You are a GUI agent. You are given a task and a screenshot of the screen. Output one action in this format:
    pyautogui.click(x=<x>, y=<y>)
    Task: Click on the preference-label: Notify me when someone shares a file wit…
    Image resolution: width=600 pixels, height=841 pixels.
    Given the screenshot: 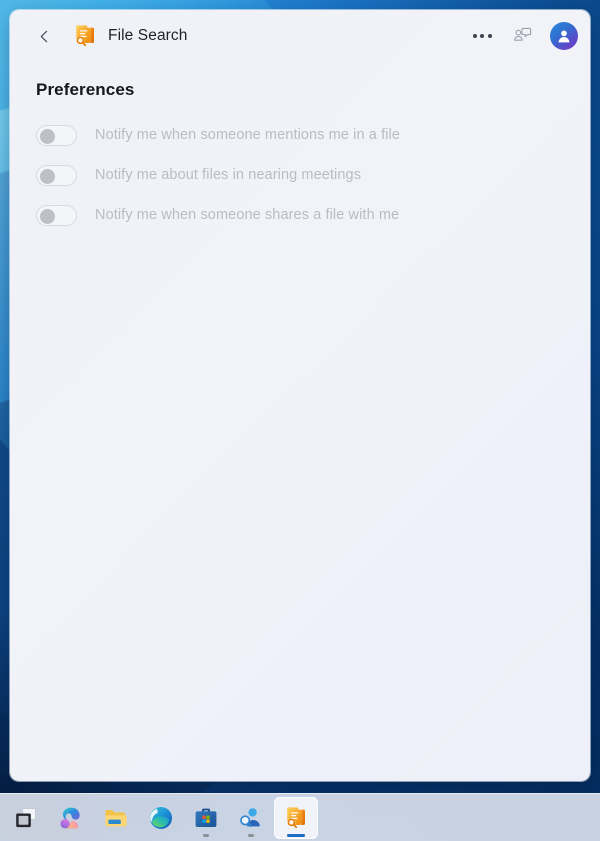 What is the action you would take?
    pyautogui.click(x=247, y=215)
    